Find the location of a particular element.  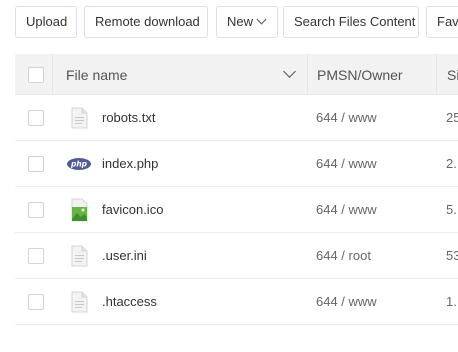

header-size: Si is located at coordinates (452, 74).